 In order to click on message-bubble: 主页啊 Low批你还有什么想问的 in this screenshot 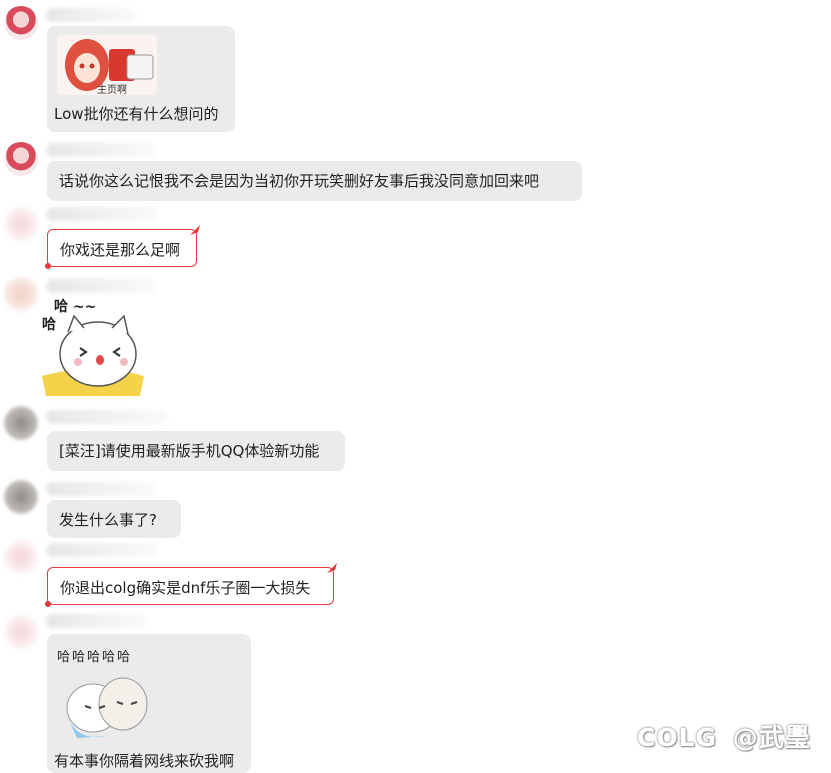, I will do `click(141, 79)`.